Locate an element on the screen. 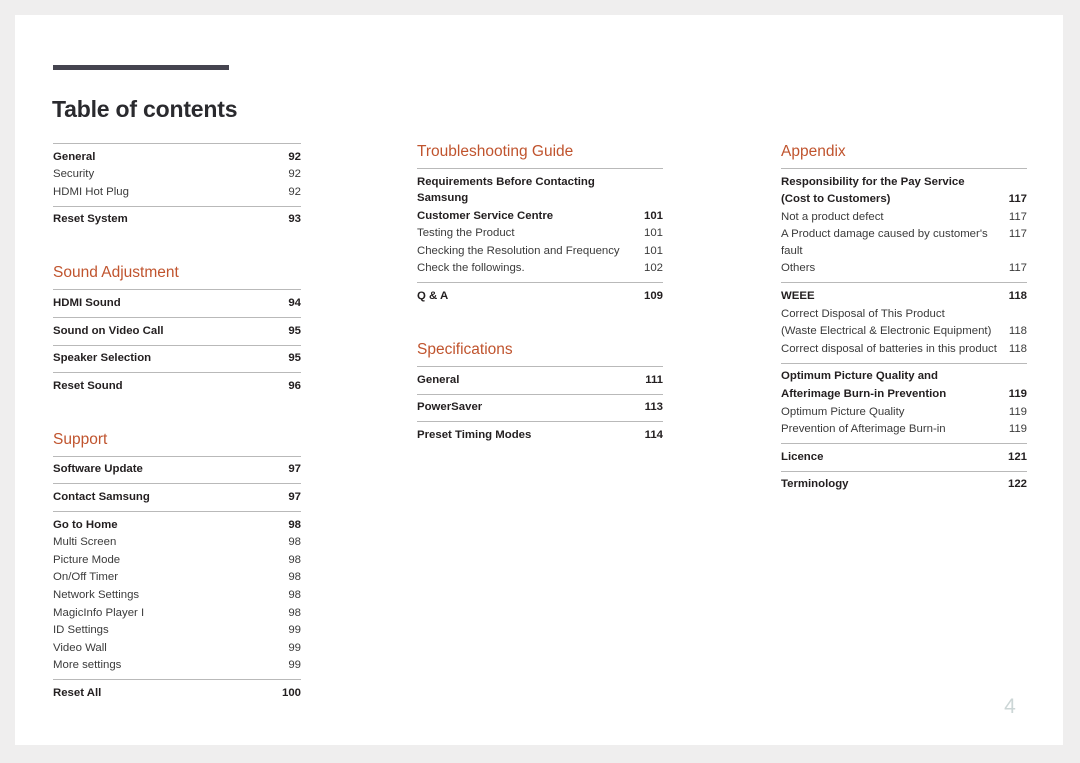  toc-entry-label: MagicInfo Player I is located at coordinates (99, 612).